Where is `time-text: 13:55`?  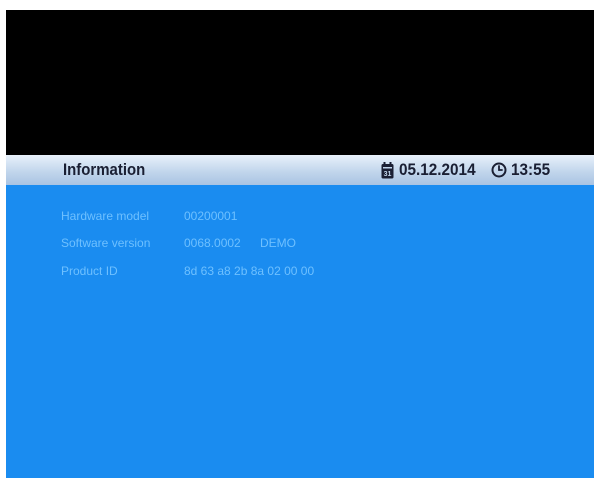 time-text: 13:55 is located at coordinates (531, 169).